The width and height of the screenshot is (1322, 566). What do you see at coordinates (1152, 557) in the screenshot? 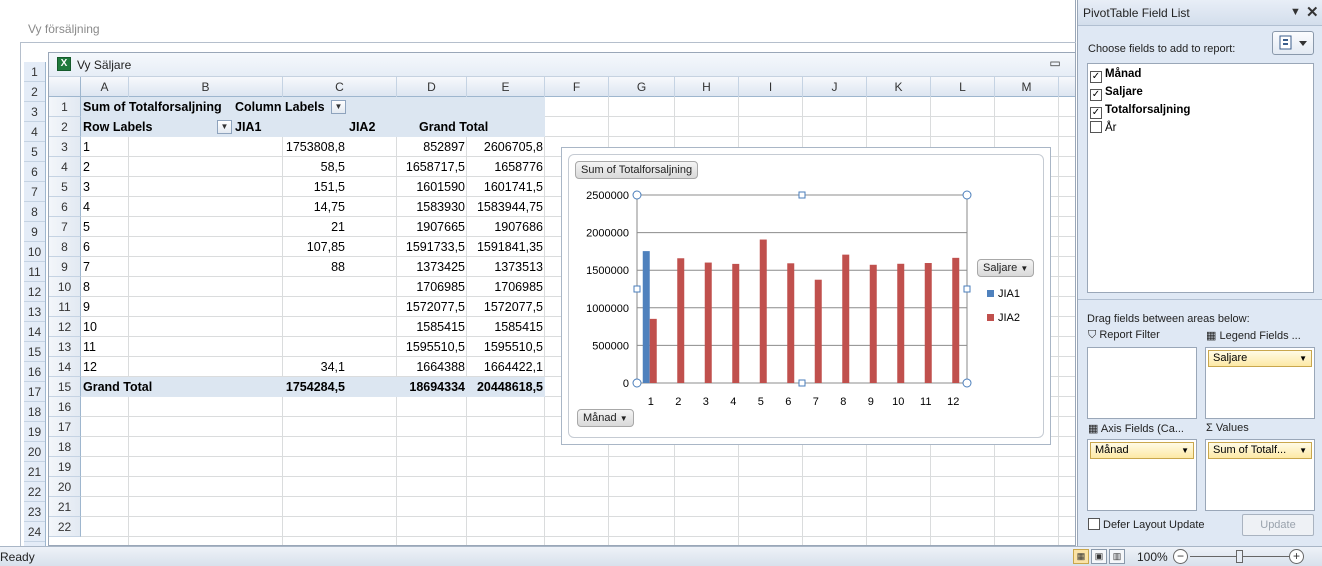
I see `zoom-level: 100%` at bounding box center [1152, 557].